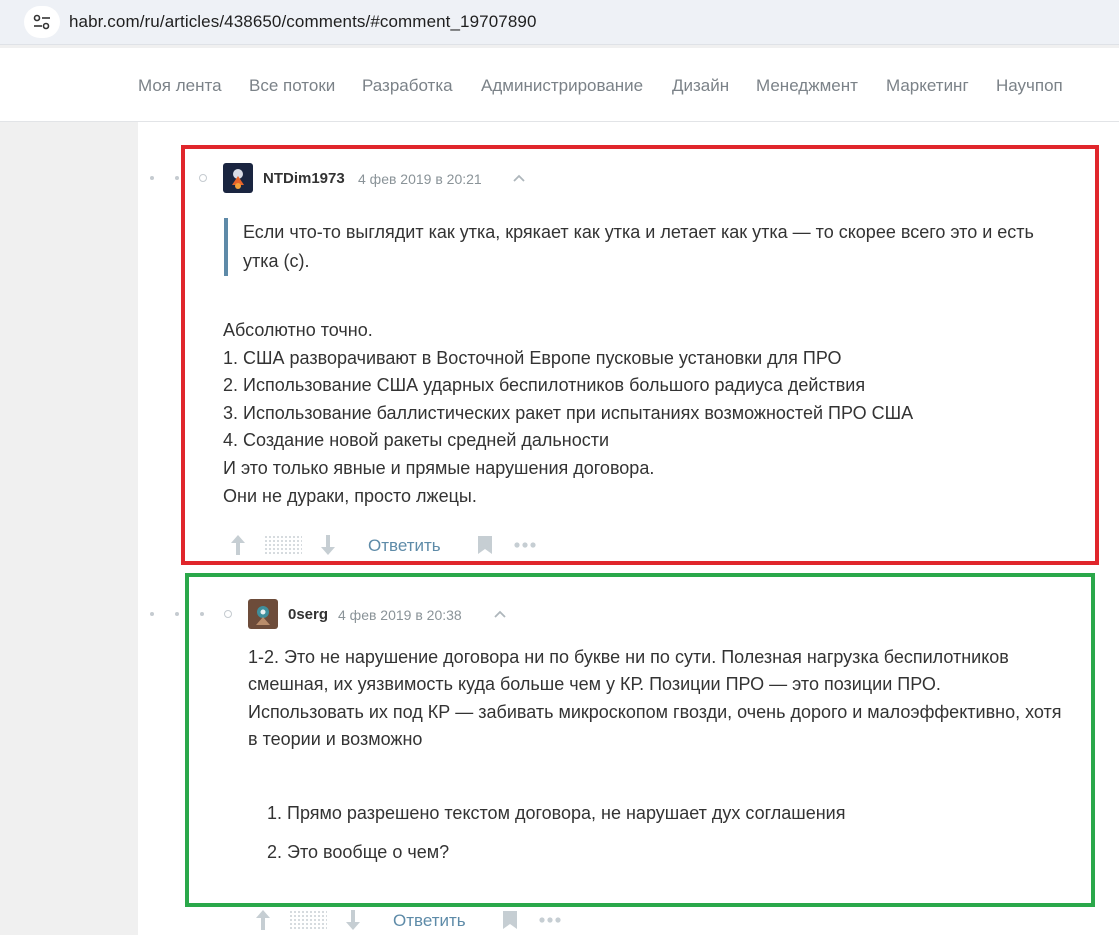 Image resolution: width=1119 pixels, height=935 pixels. Describe the element at coordinates (807, 86) in the screenshot. I see `nav-item-management: Менеджмент` at that location.